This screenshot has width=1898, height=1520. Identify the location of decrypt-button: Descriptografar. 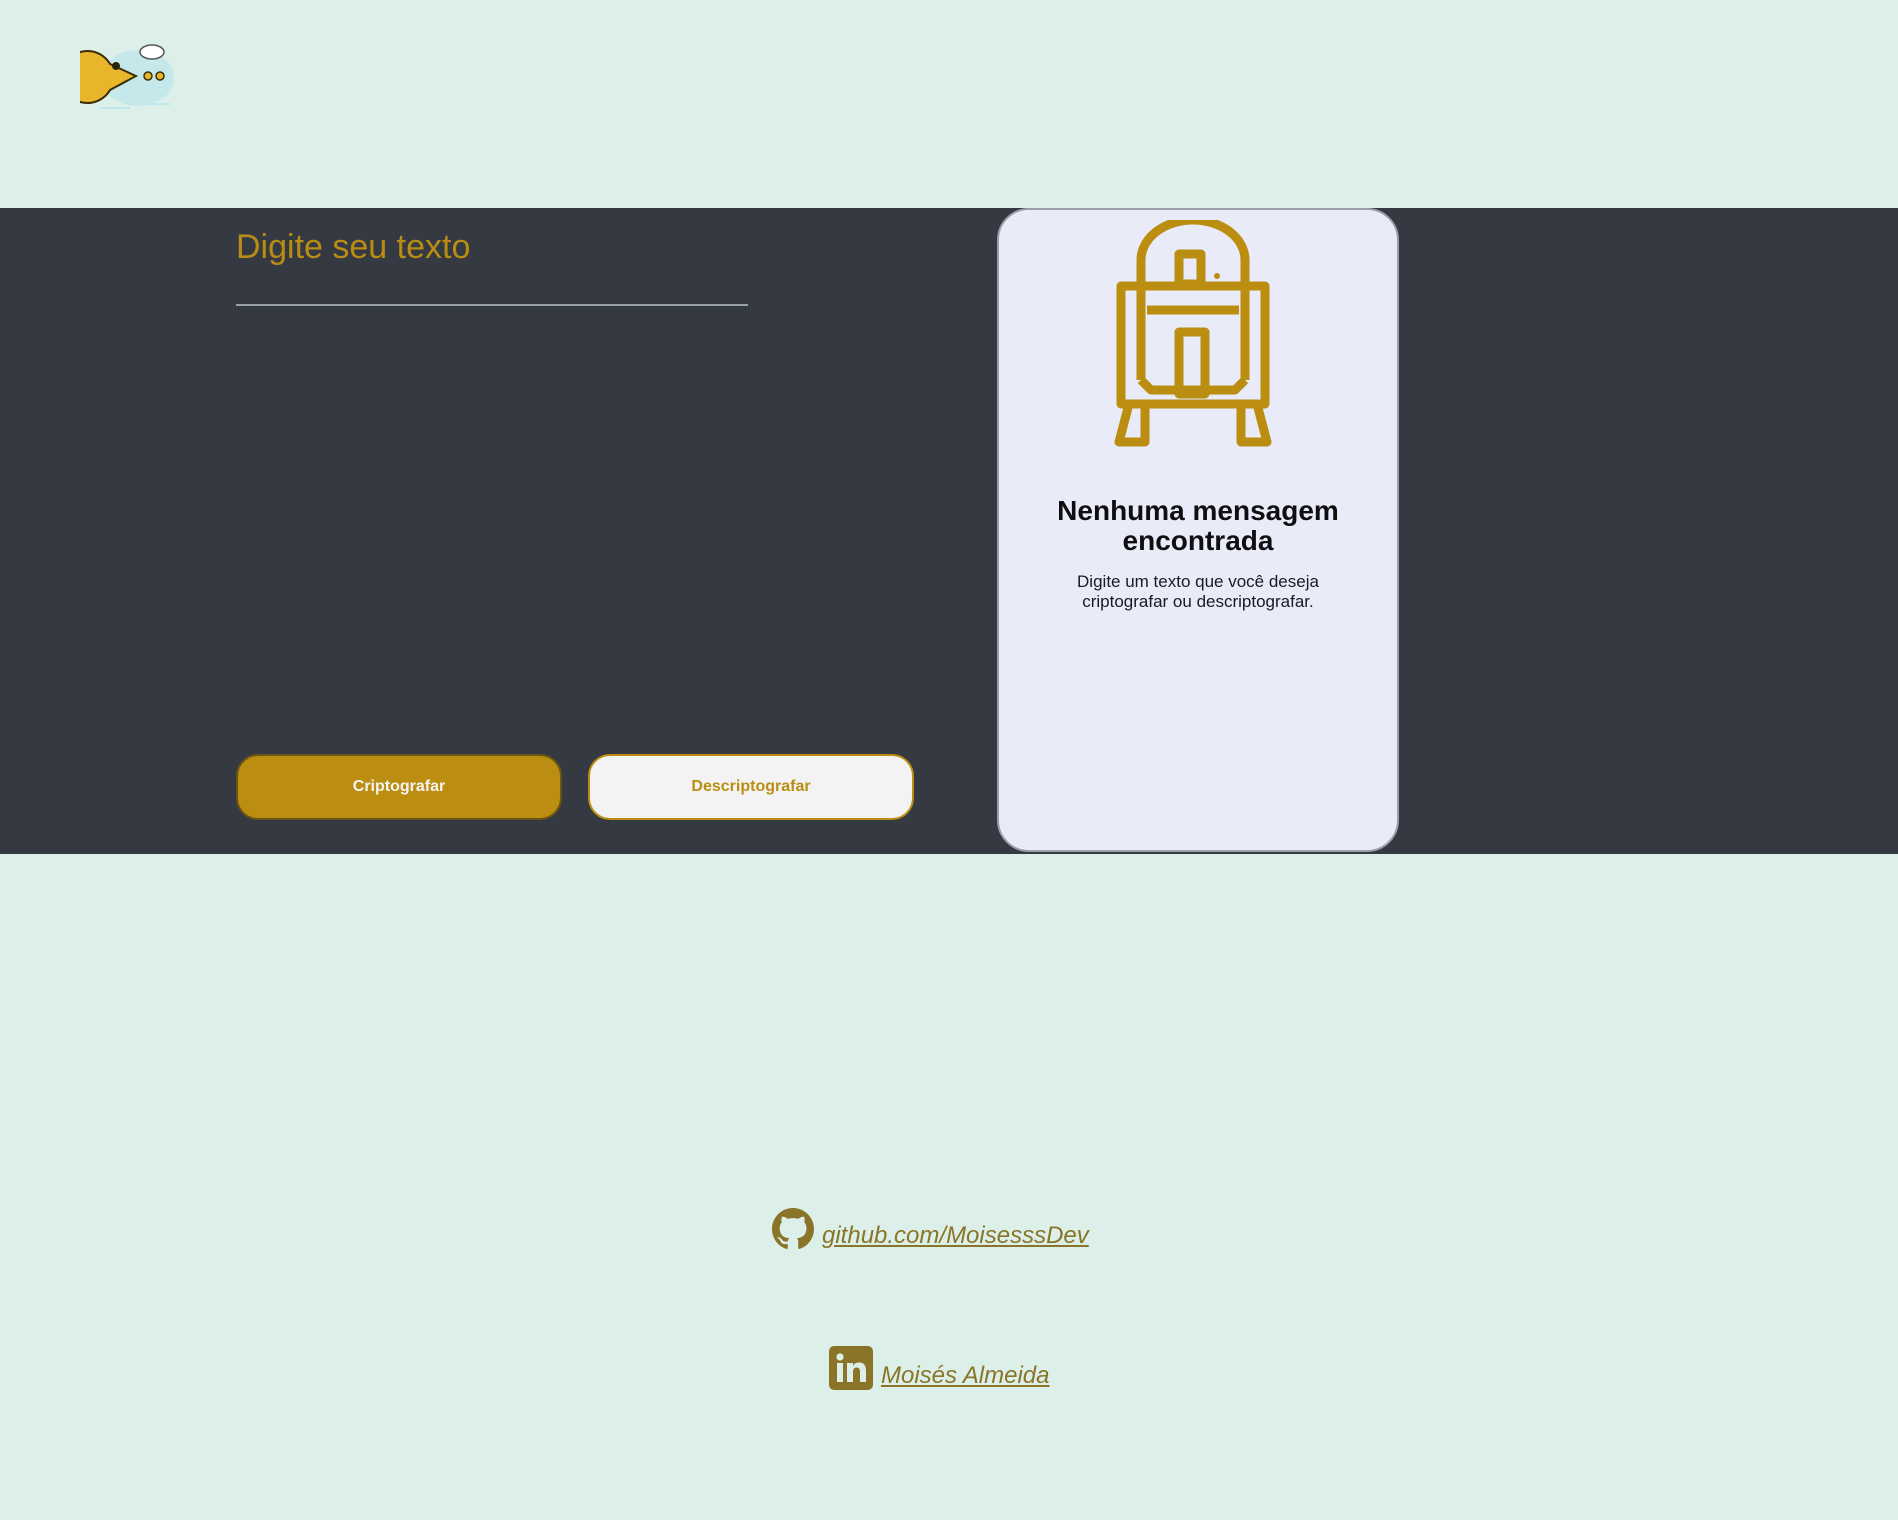
(751, 787).